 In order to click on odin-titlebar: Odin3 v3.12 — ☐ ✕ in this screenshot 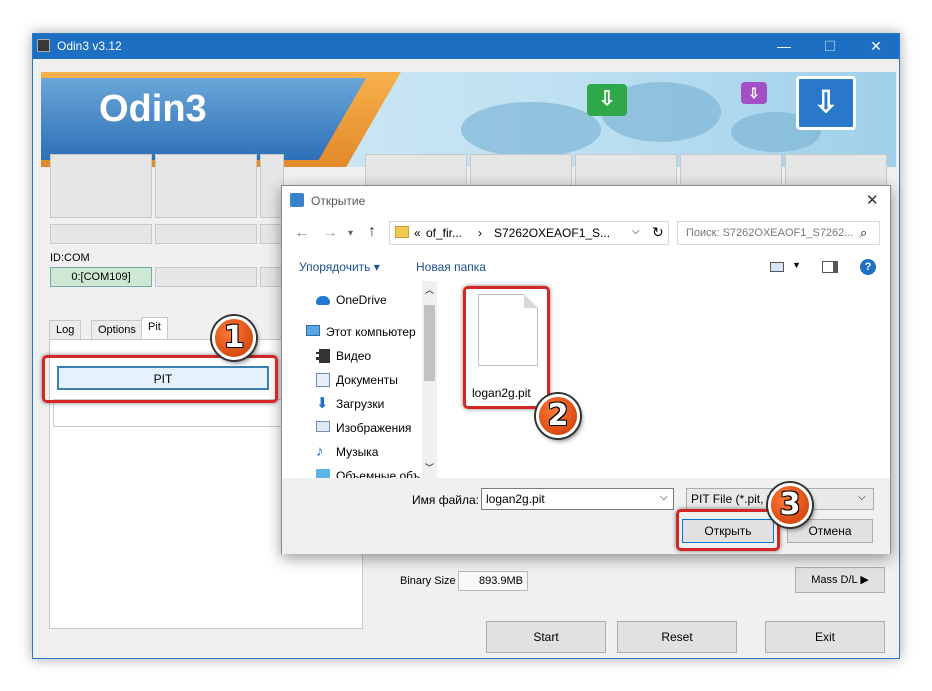, I will do `click(466, 46)`.